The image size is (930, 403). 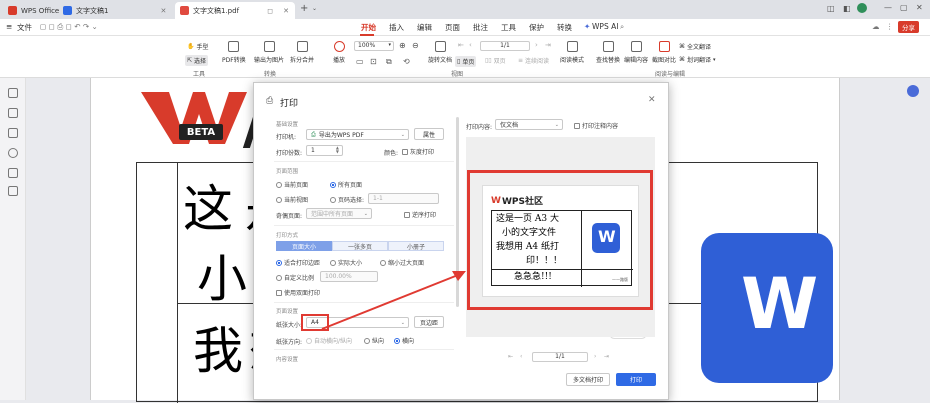 What do you see at coordinates (292, 184) in the screenshot?
I see `current-page-radio: 当前页面` at bounding box center [292, 184].